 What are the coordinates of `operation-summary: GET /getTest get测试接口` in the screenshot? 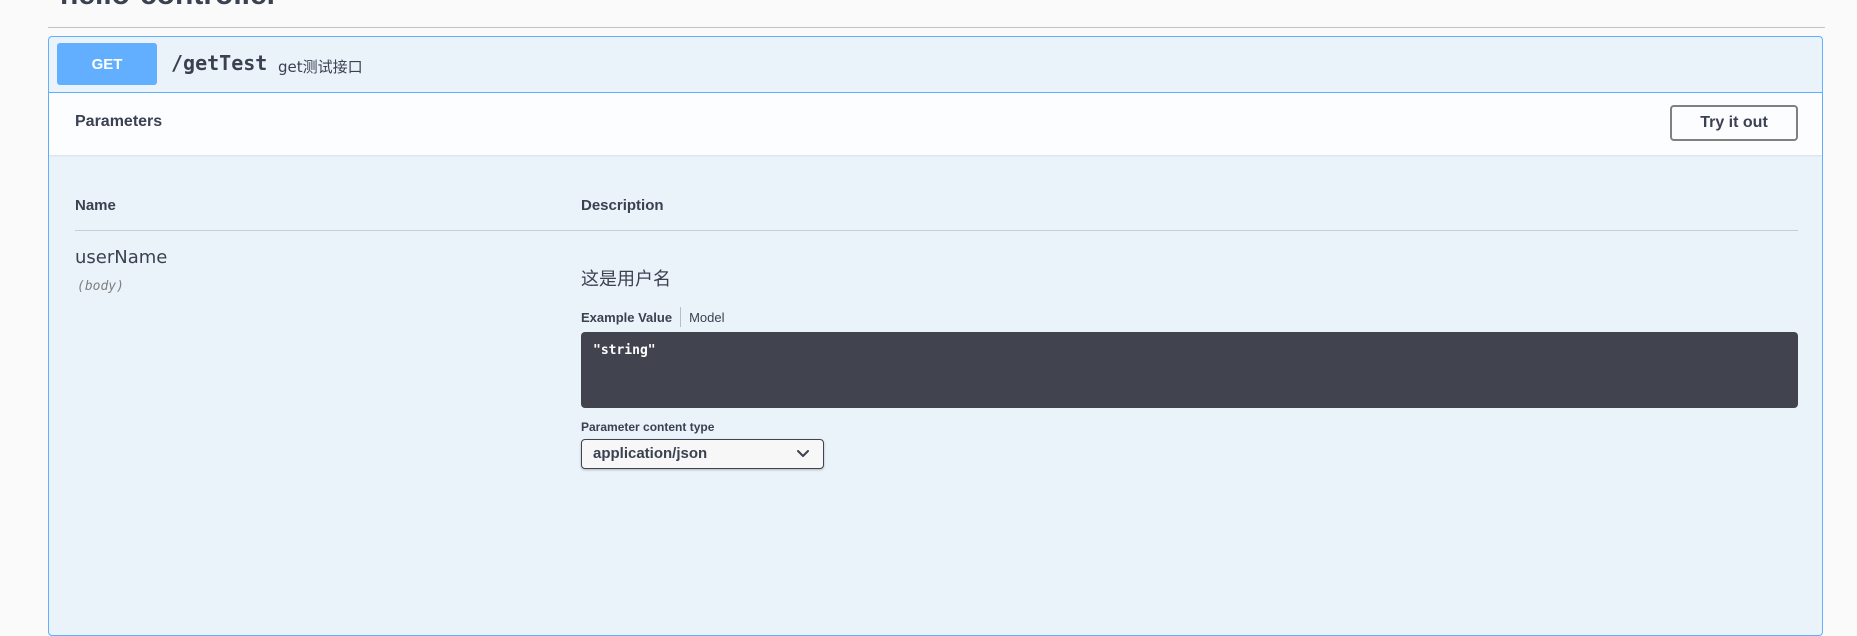 It's located at (935, 65).